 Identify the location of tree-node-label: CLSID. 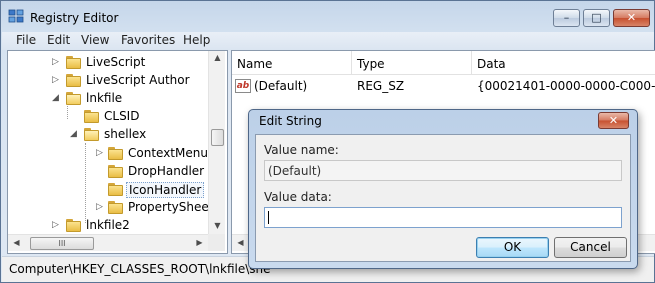
(122, 116).